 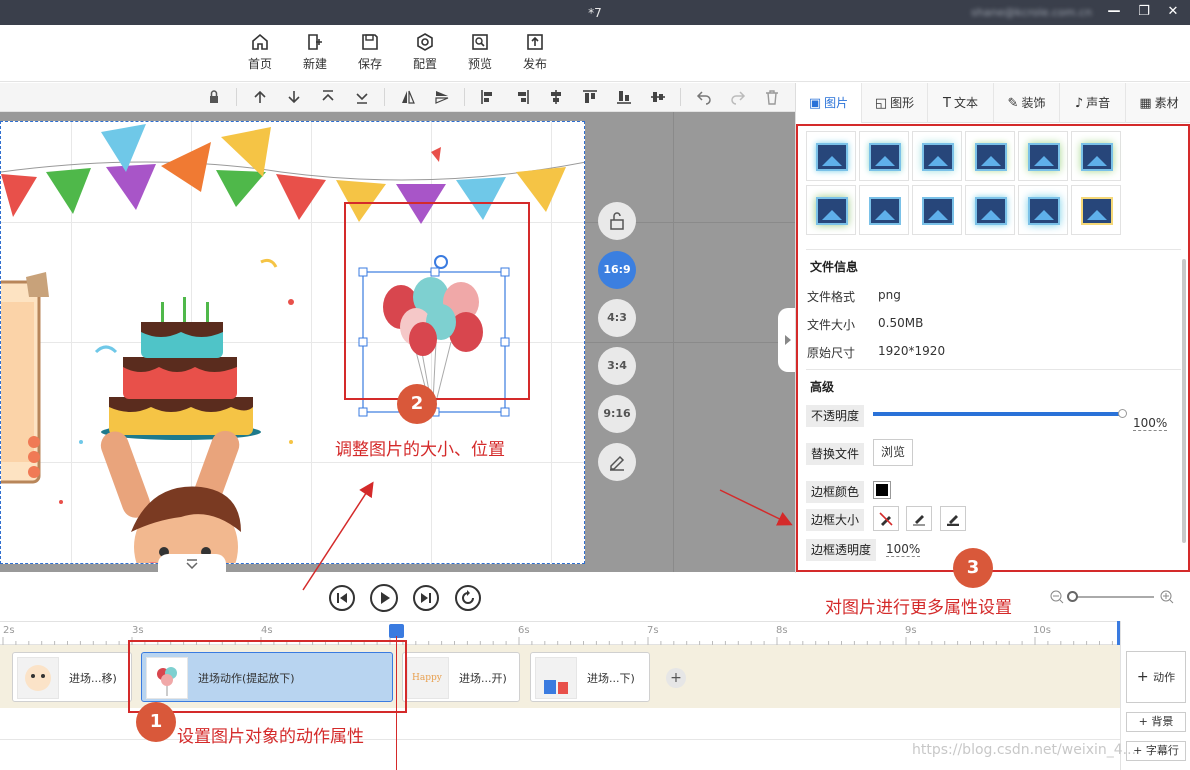 I want to click on panel-tabs: ▣ 图片 ◱ 图形 T 文本 ✎ 装饰 ♪ 声音 ▦ 素材, so click(x=993, y=103).